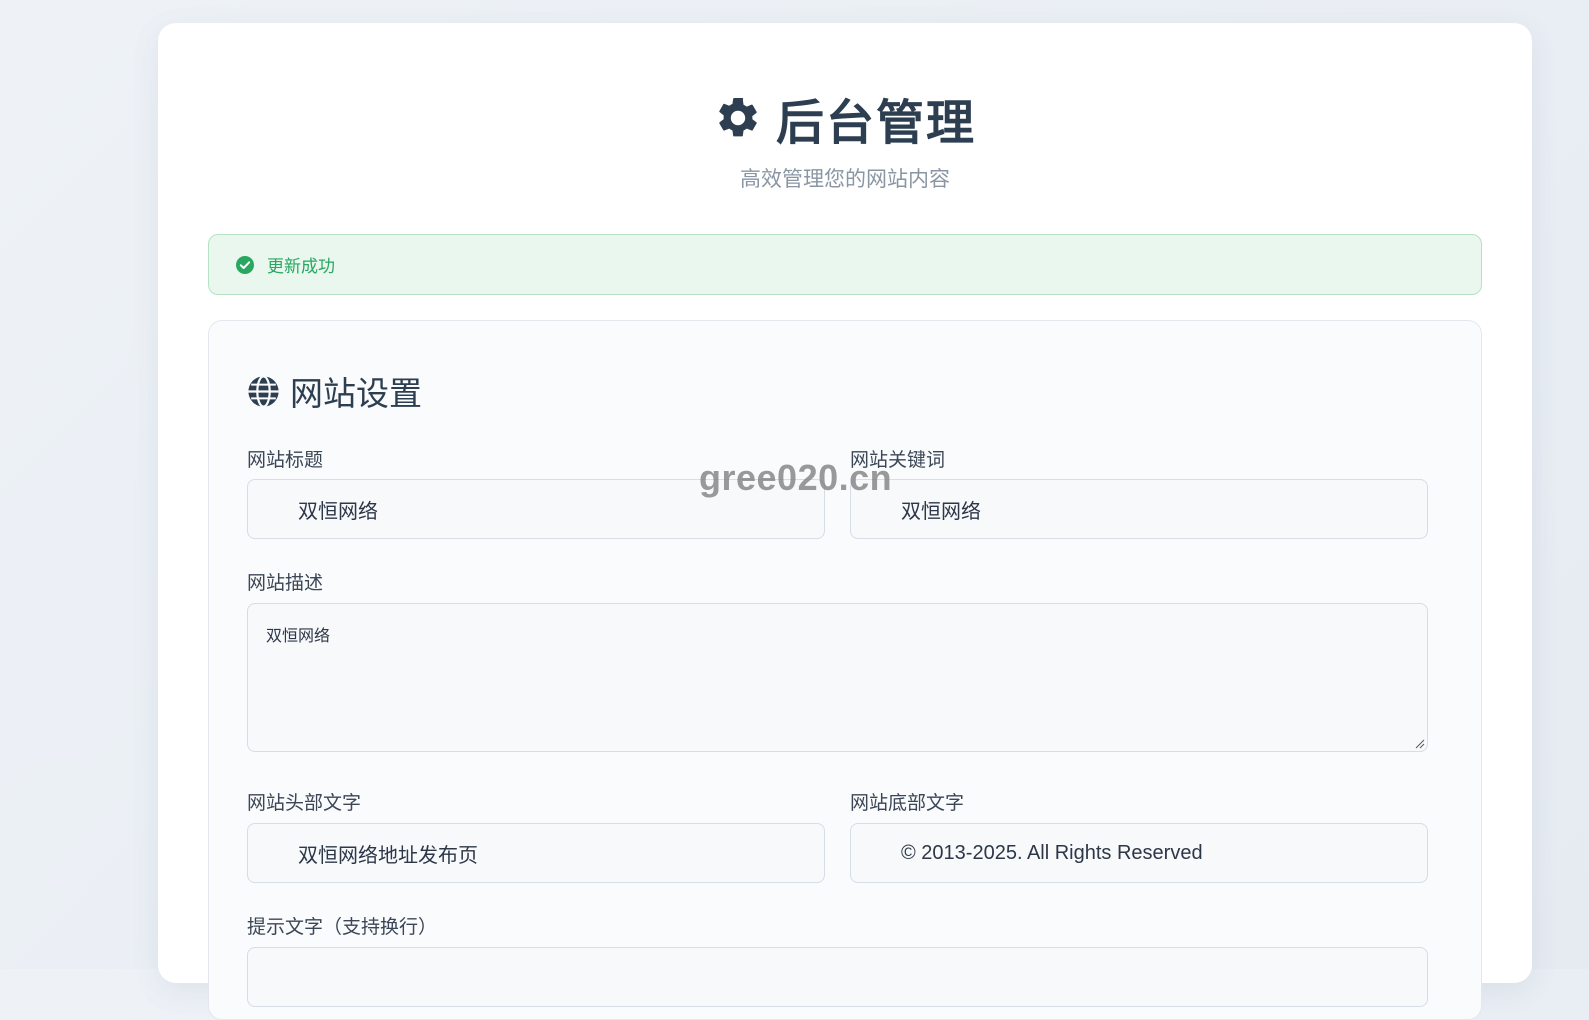  I want to click on check-circle-icon, so click(245, 264).